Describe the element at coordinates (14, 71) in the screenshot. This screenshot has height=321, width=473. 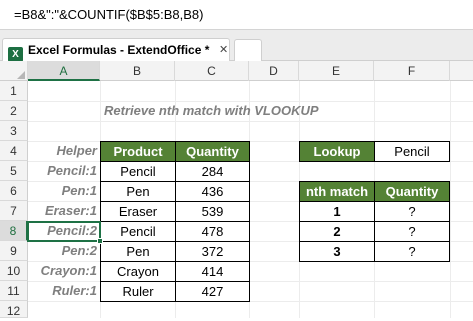
I see `select-all-button` at that location.